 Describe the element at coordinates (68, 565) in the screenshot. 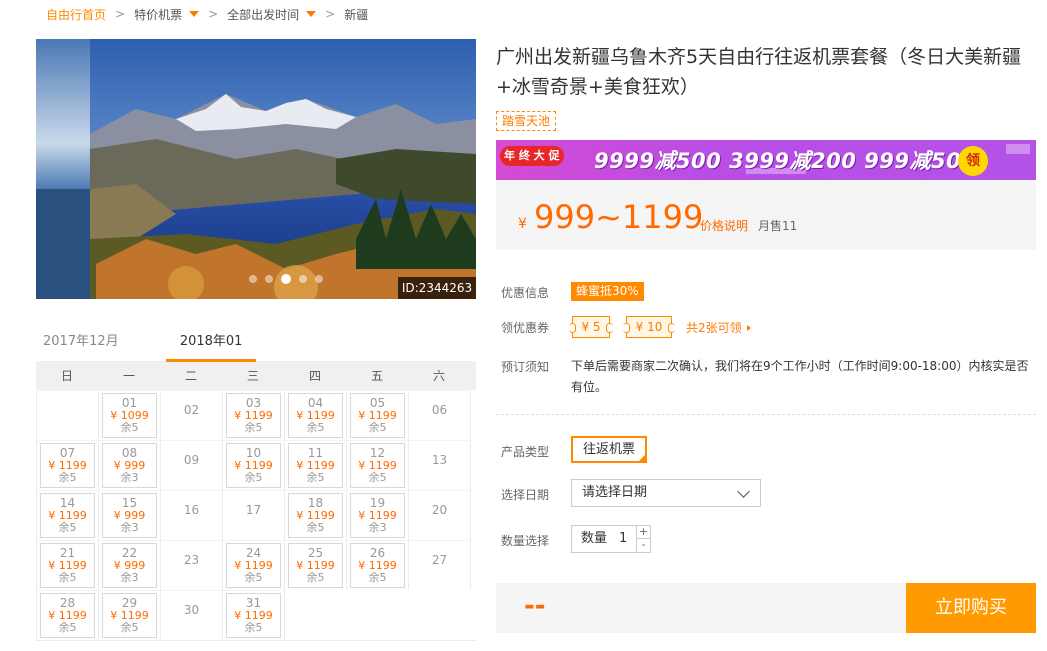

I see `calendar-day-available: 21 ¥ 1199 余5` at that location.